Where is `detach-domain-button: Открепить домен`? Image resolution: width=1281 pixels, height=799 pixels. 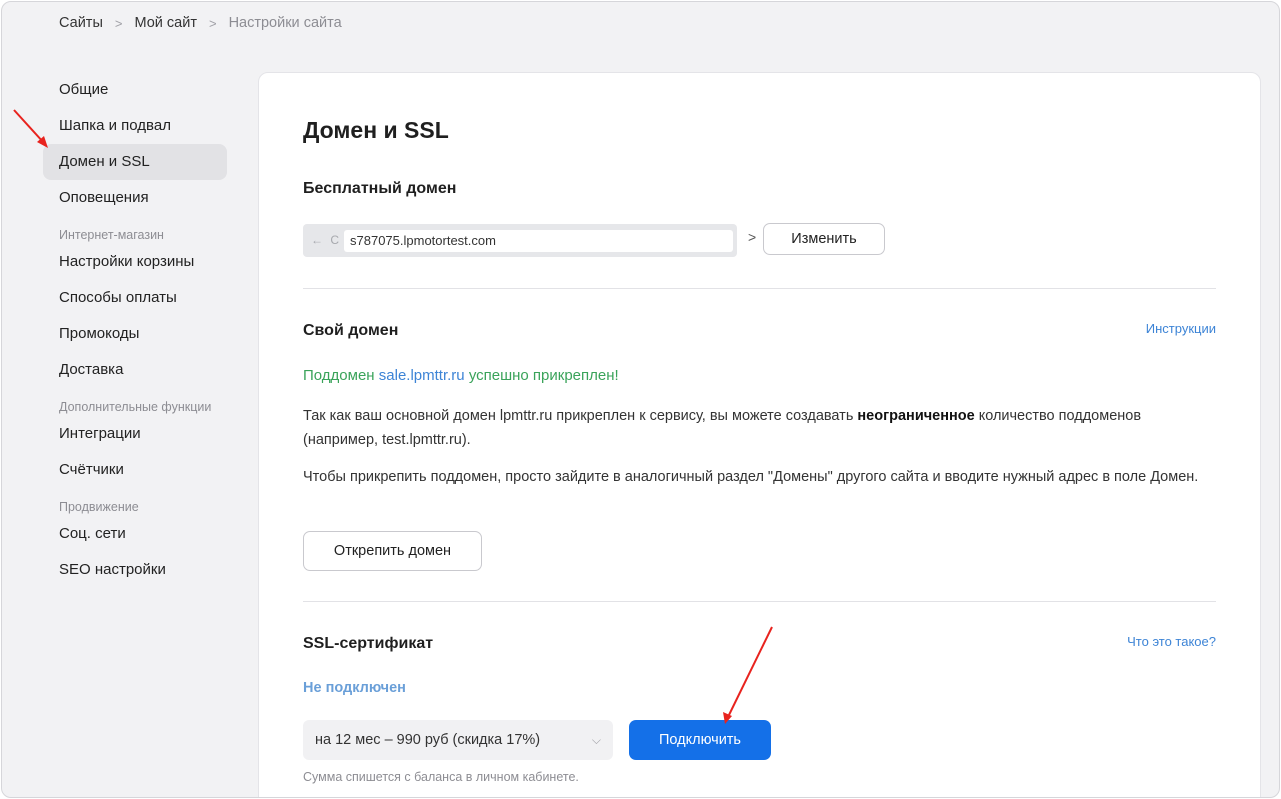 detach-domain-button: Открепить домен is located at coordinates (392, 551).